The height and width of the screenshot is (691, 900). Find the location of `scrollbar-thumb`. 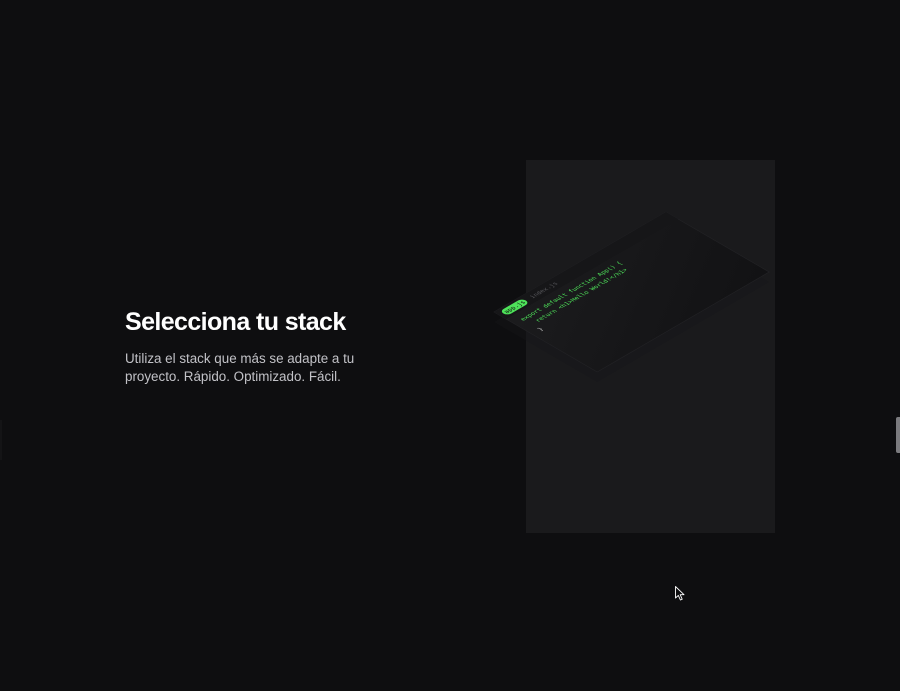

scrollbar-thumb is located at coordinates (898, 435).